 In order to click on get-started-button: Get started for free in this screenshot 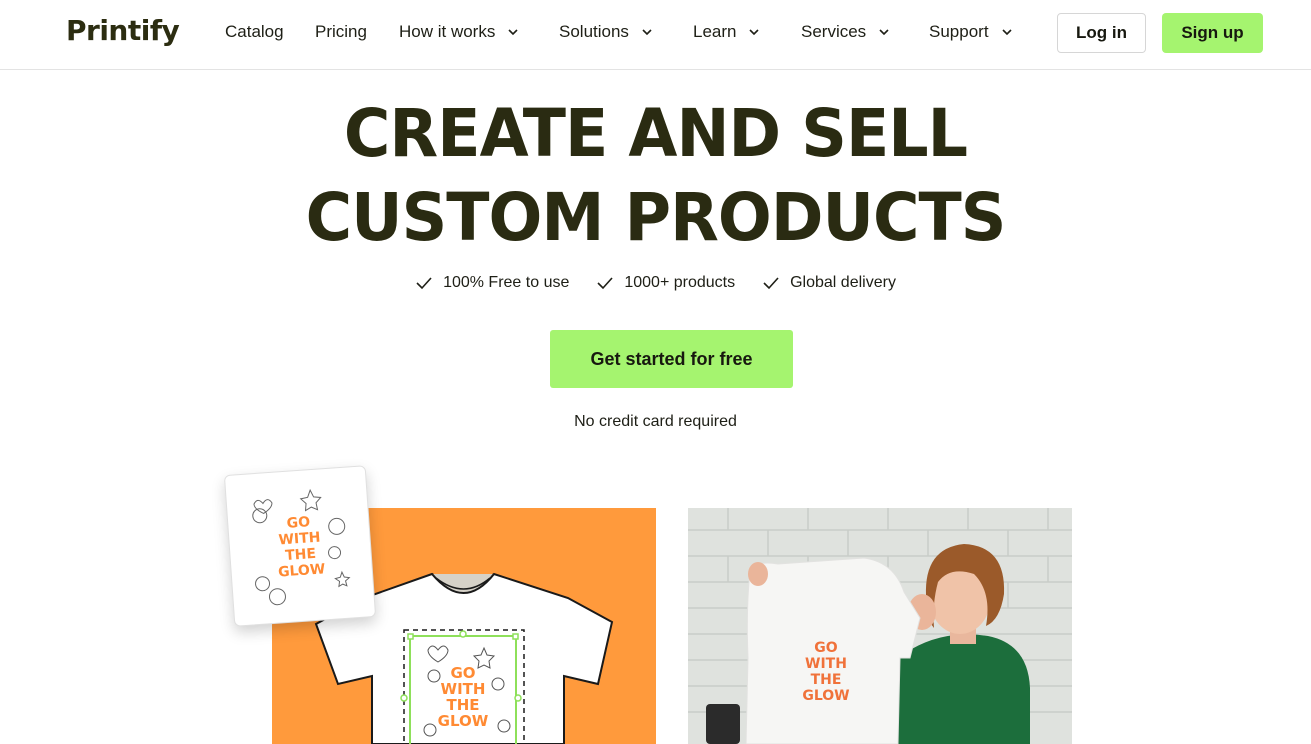, I will do `click(671, 359)`.